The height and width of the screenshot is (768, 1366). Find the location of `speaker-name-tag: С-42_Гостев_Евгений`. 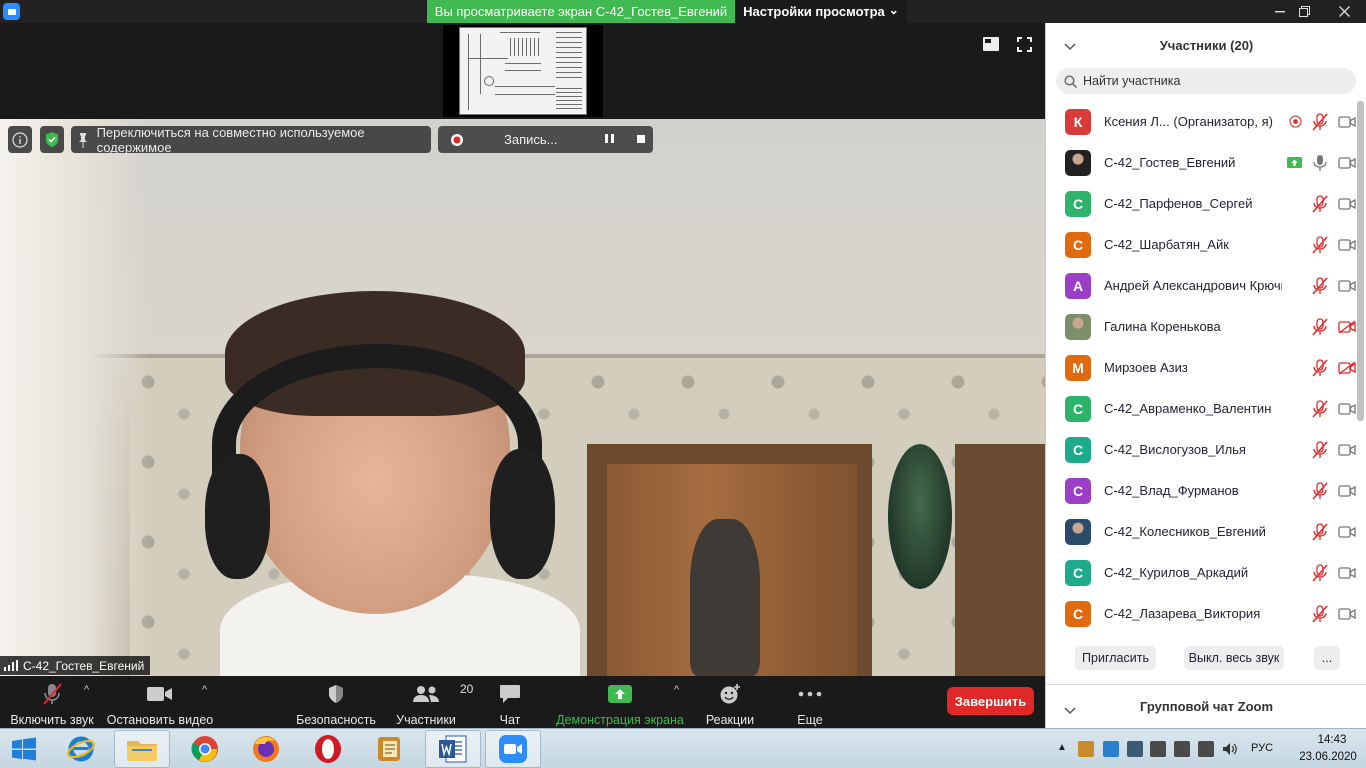

speaker-name-tag: С-42_Гостев_Евгений is located at coordinates (75, 665).